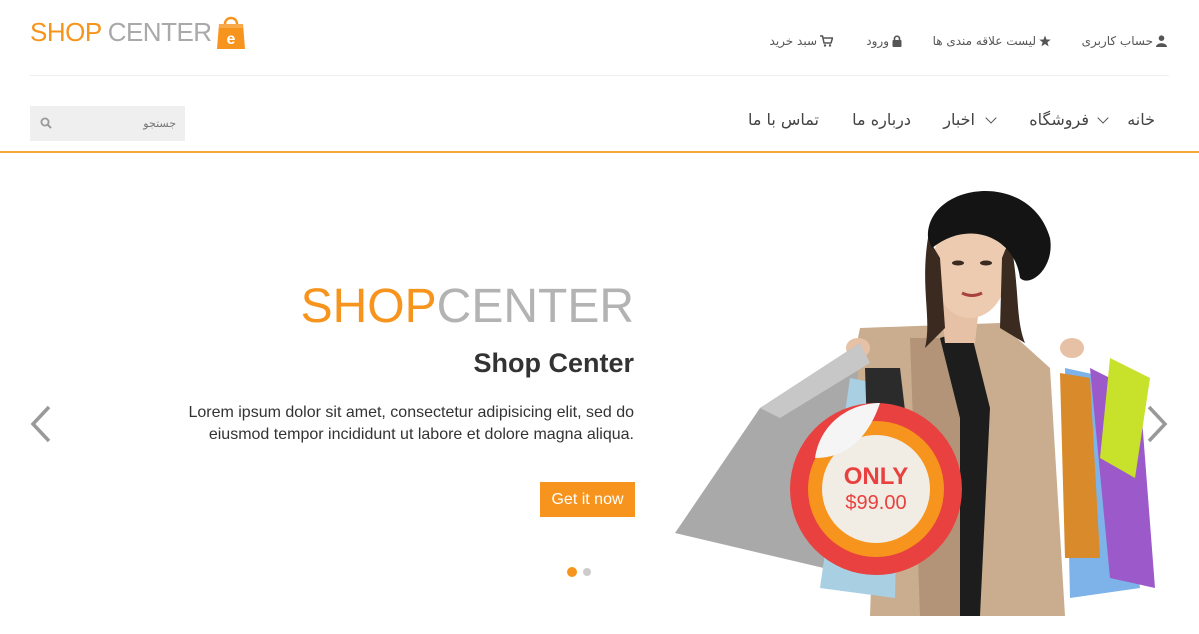  What do you see at coordinates (41, 424) in the screenshot?
I see `chevron-left-icon` at bounding box center [41, 424].